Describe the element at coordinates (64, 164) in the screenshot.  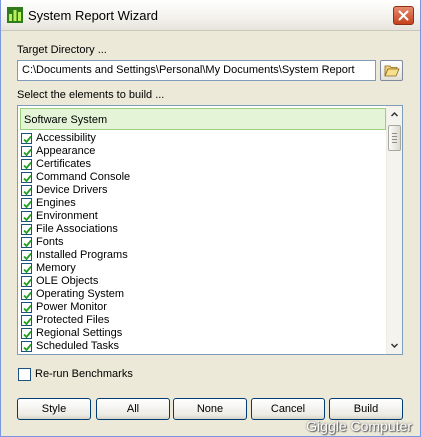
I see `item-label: Certificates` at that location.